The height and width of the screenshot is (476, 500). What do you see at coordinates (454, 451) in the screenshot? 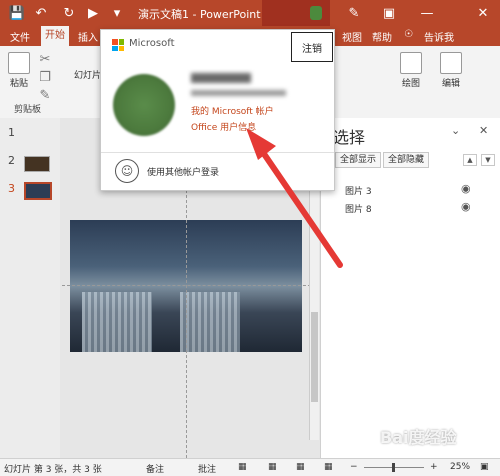
I see `watermark-url: jingyan.baidu.com` at bounding box center [454, 451].